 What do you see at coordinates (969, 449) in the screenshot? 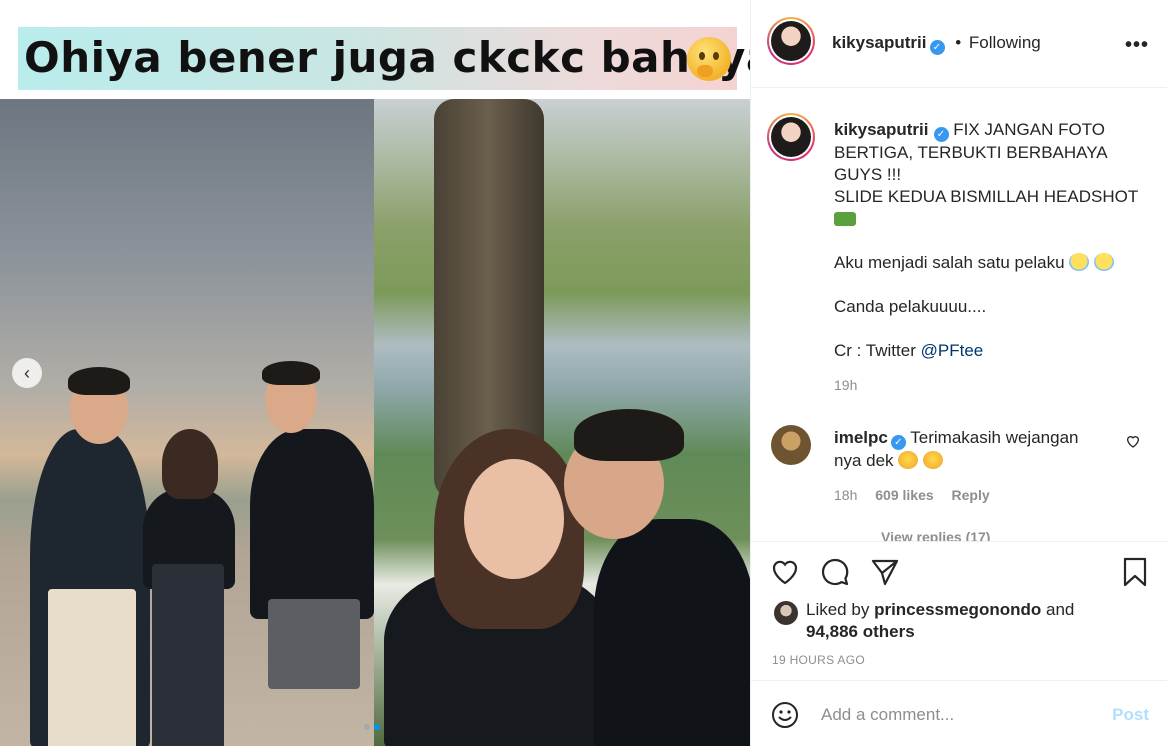
I see `comment-body: imelpc ✓ Terimakasih wejangan nya dek` at bounding box center [969, 449].